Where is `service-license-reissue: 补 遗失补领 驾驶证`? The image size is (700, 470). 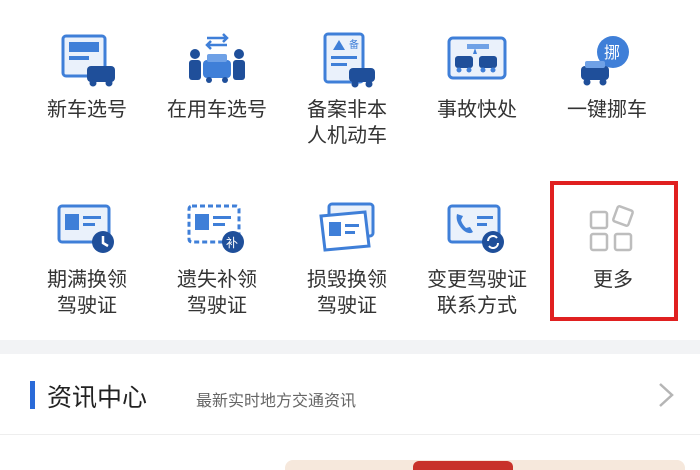
service-license-reissue: 补 遗失补领 驾驶证 is located at coordinates (217, 245).